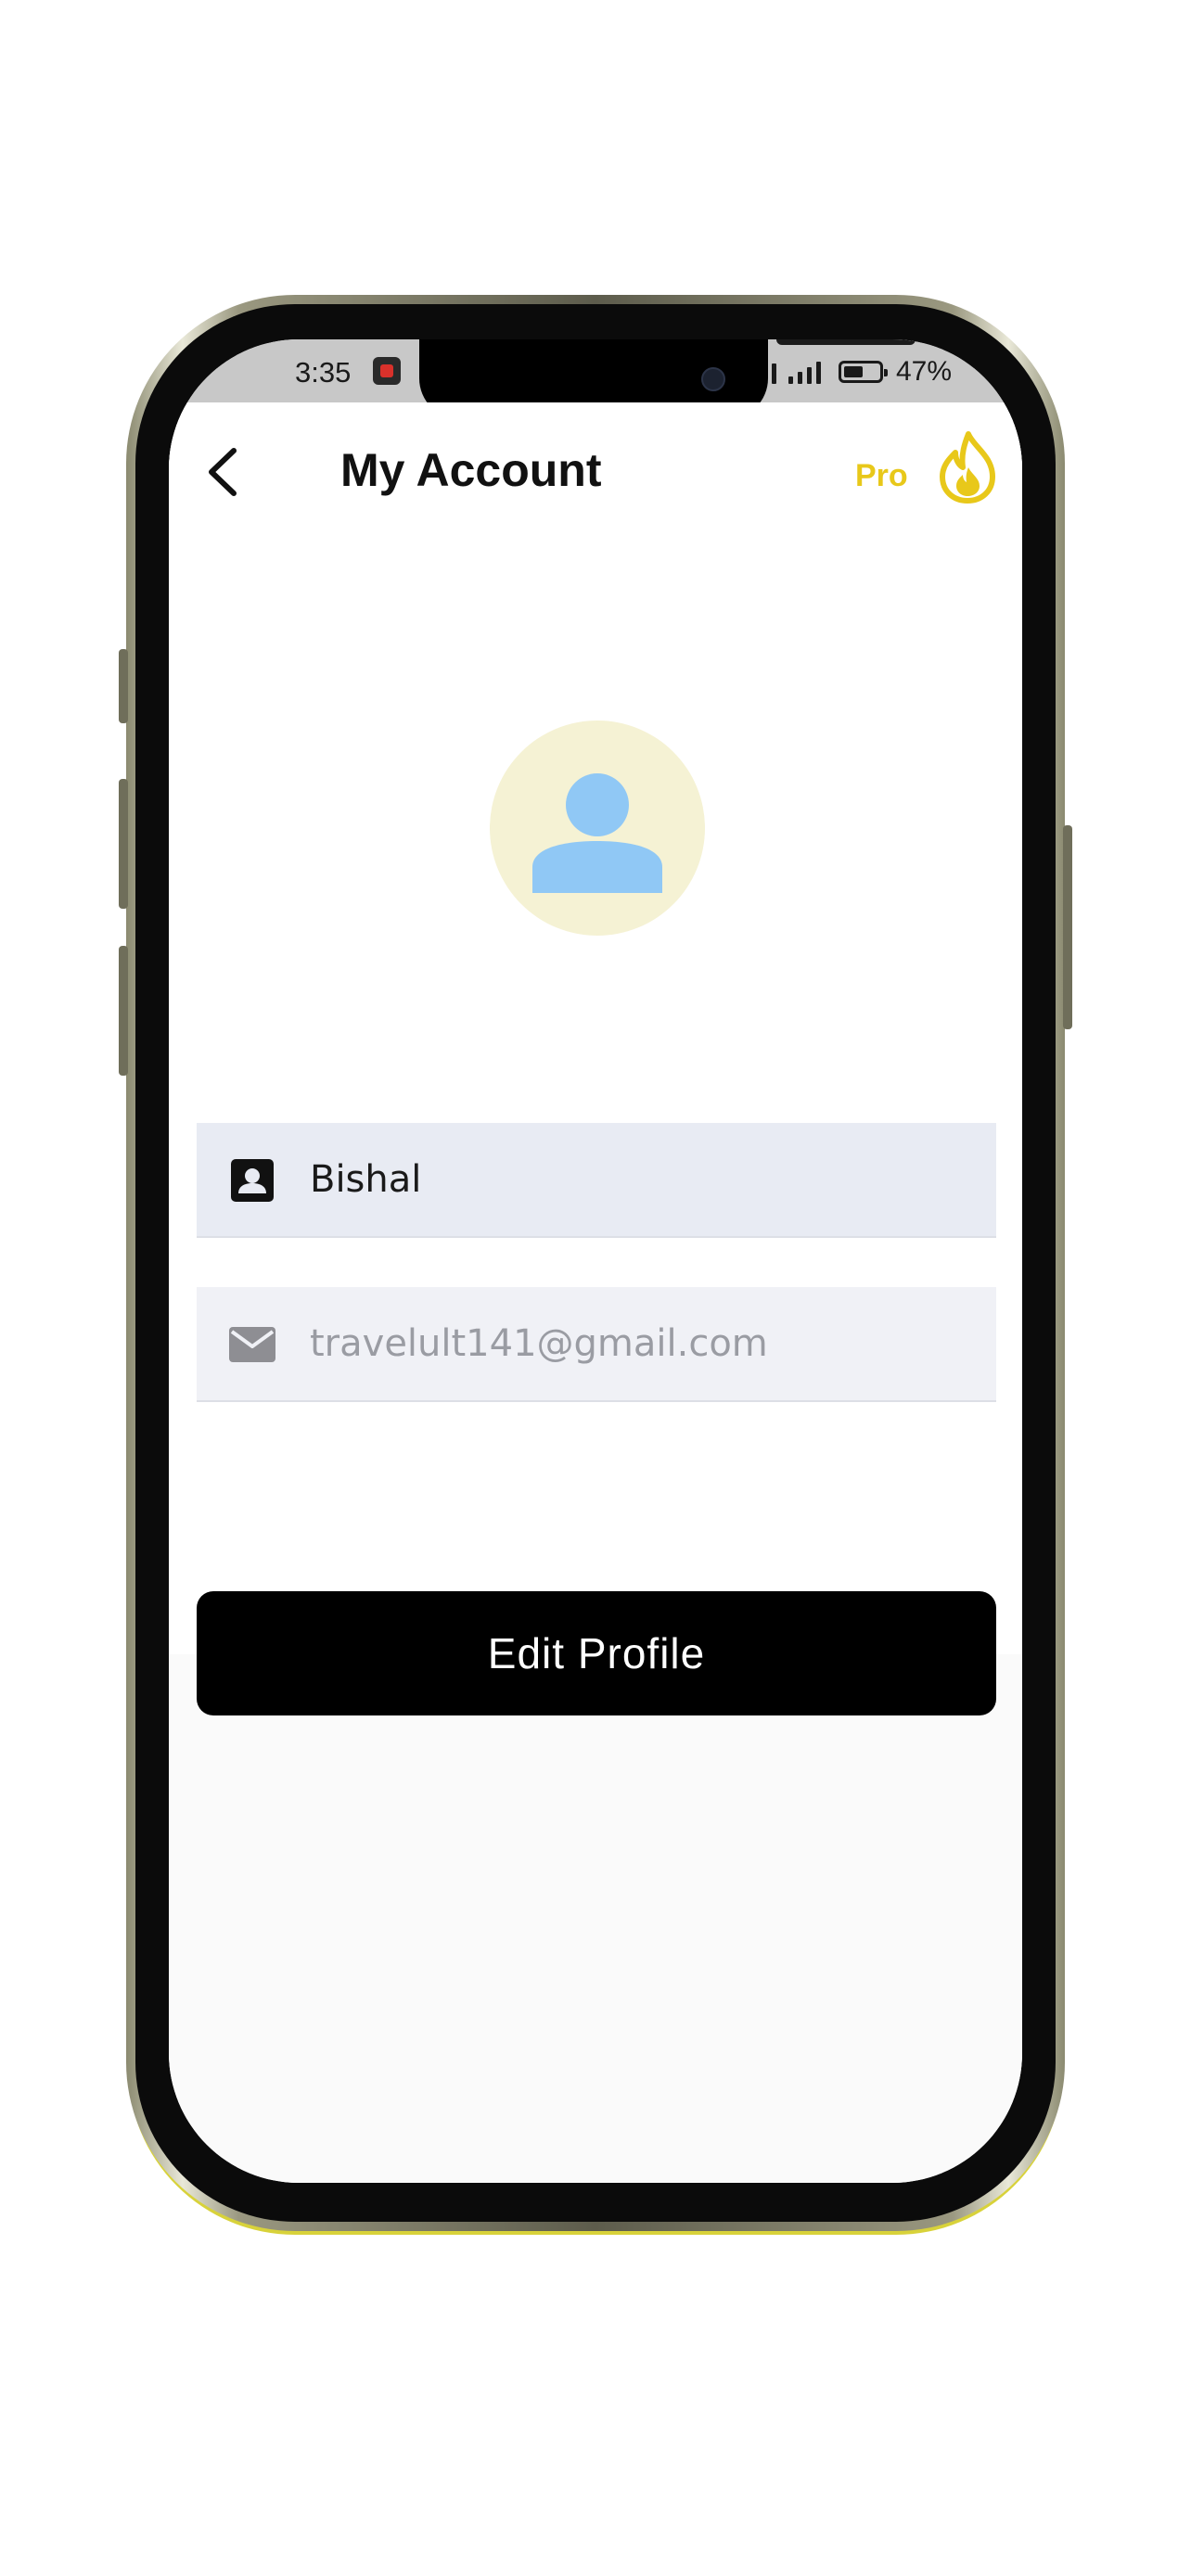 This screenshot has width=1191, height=2576. I want to click on battery-percent: 47%, so click(924, 371).